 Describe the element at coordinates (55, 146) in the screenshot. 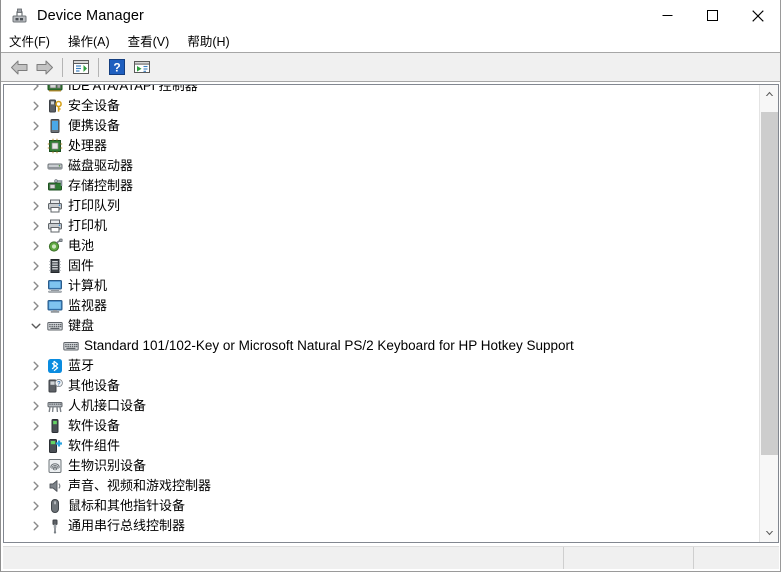

I see `processor-icon` at that location.